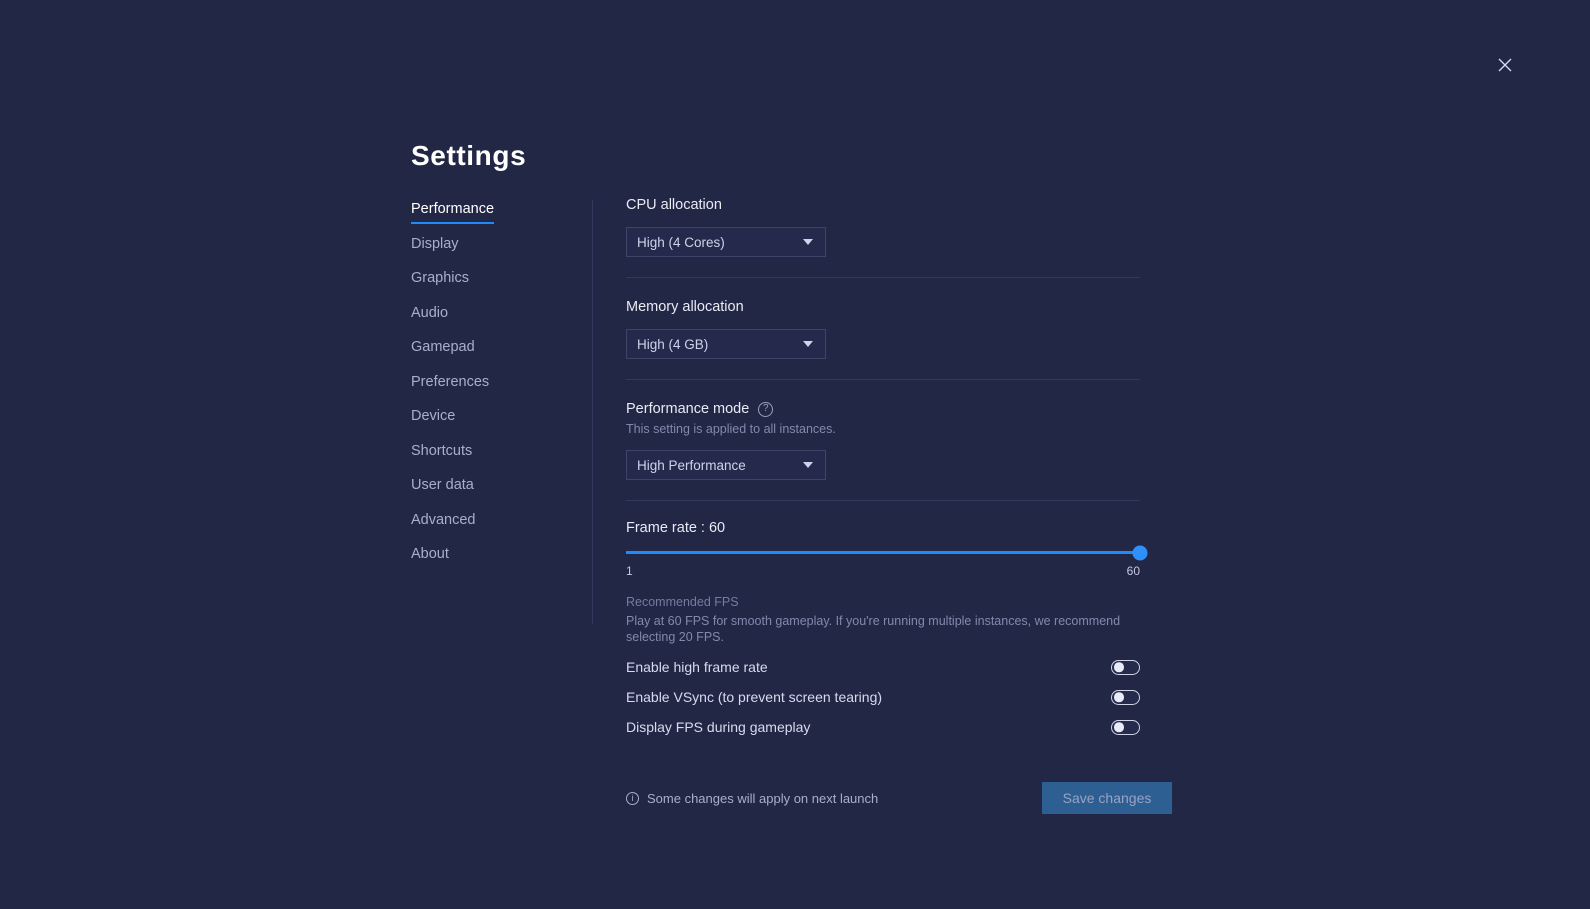 This screenshot has width=1590, height=909. I want to click on sidebar-item-about: About, so click(430, 554).